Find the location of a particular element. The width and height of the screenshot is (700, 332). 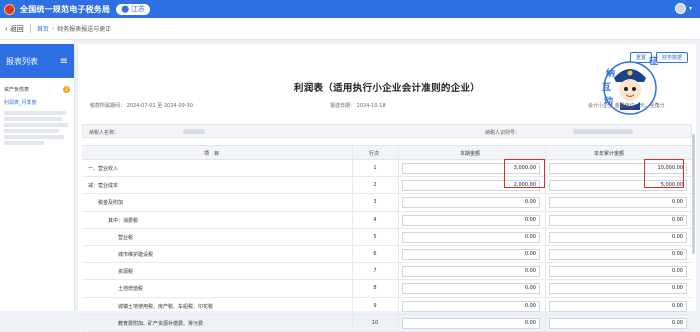

status-badge: 2 is located at coordinates (66, 89).